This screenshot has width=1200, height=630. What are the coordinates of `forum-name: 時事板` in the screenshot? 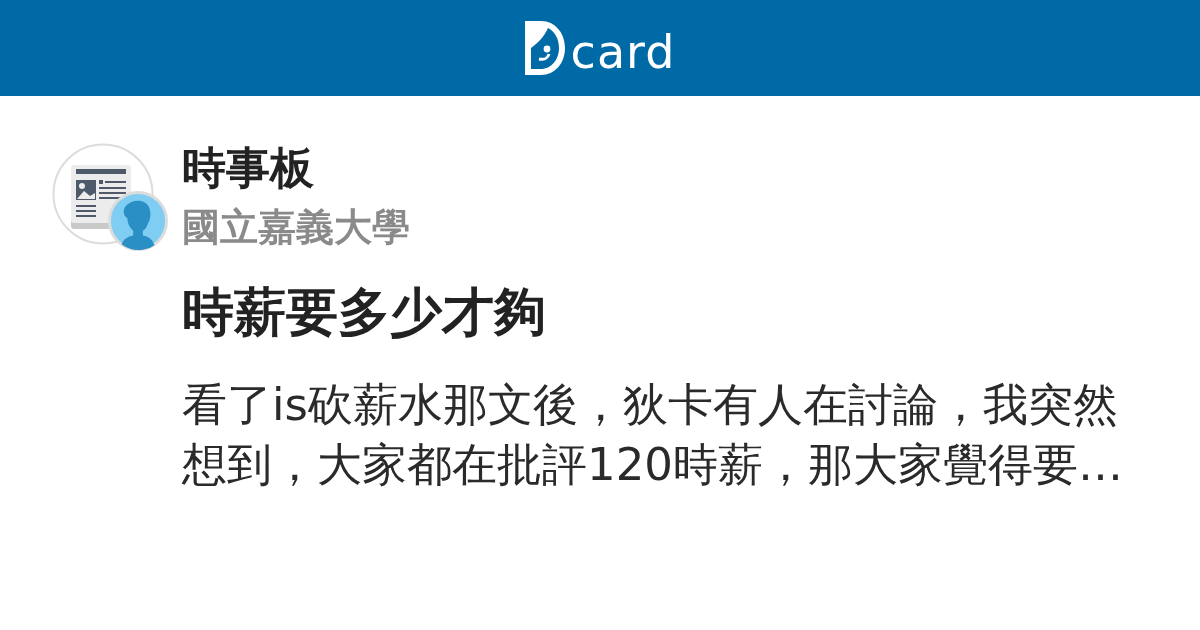 It's located at (248, 168).